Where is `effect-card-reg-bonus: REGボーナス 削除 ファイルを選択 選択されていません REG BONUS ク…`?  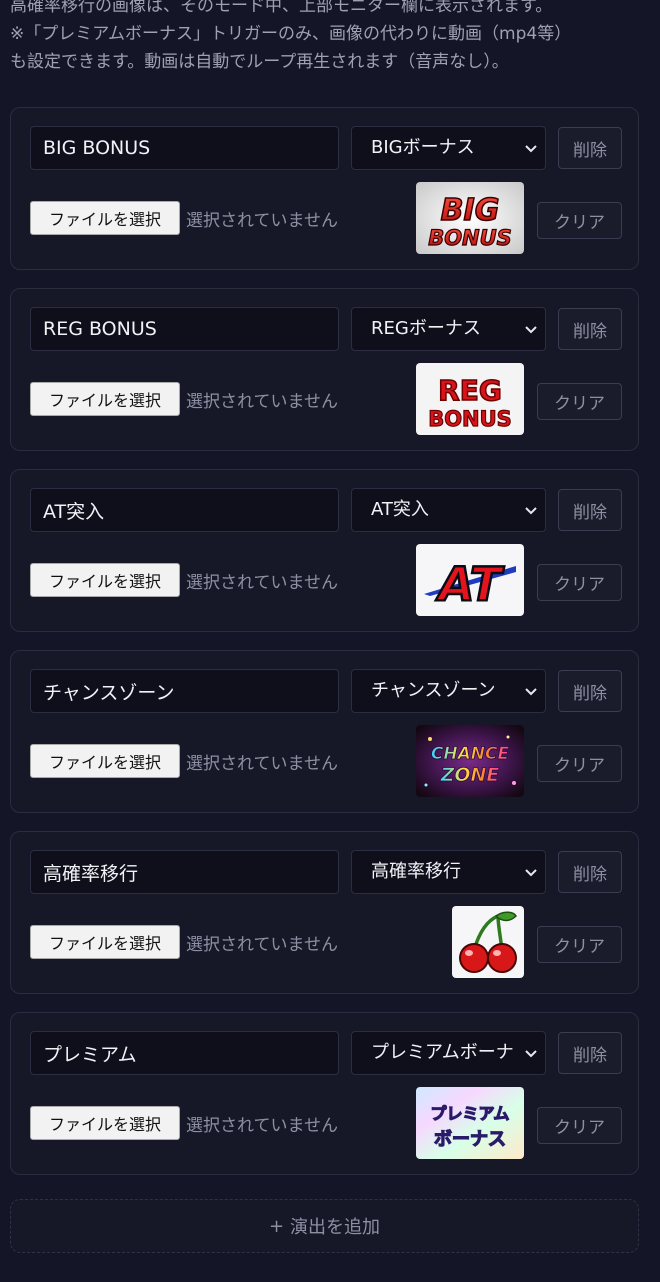 effect-card-reg-bonus: REGボーナス 削除 ファイルを選択 選択されていません REG BONUS ク… is located at coordinates (324, 369).